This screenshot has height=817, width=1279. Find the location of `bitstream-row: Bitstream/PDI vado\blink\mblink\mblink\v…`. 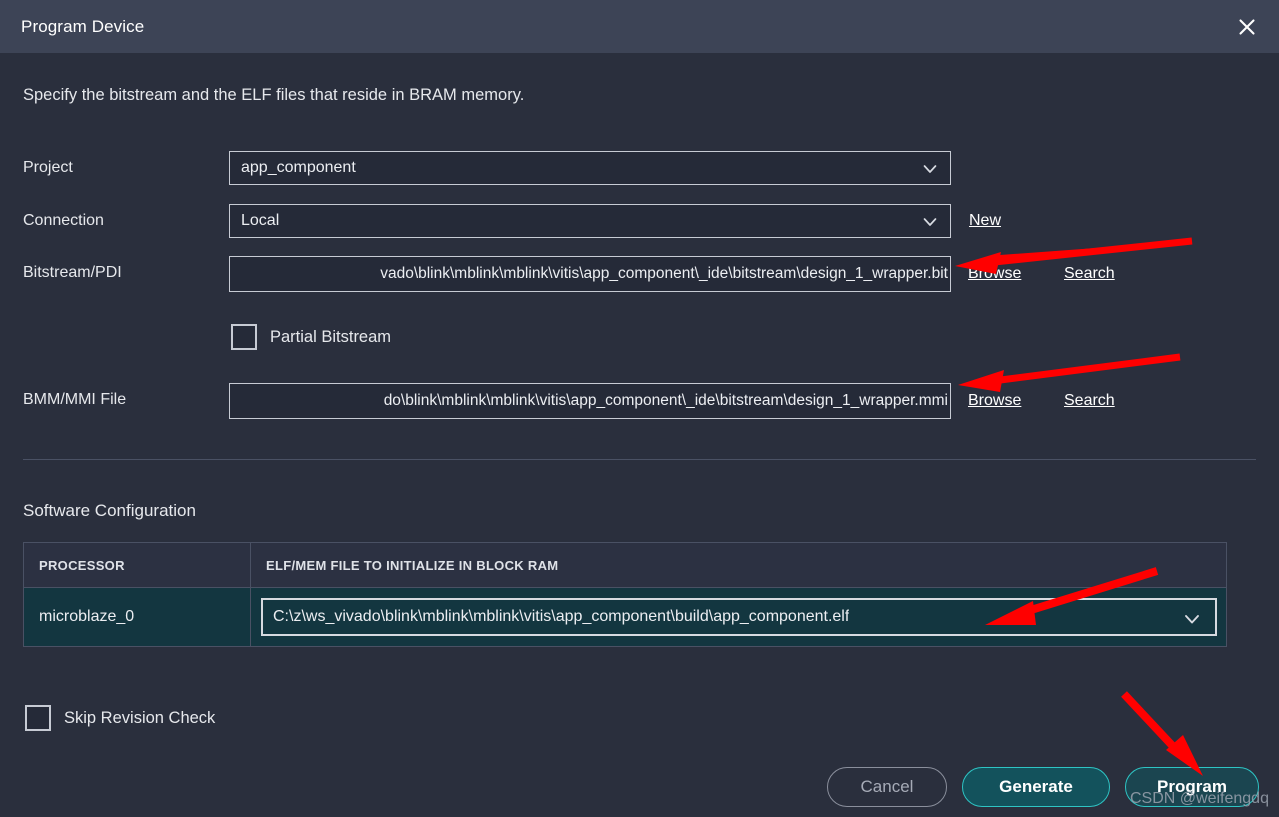

bitstream-row: Bitstream/PDI vado\blink\mblink\mblink\v… is located at coordinates (639, 274).